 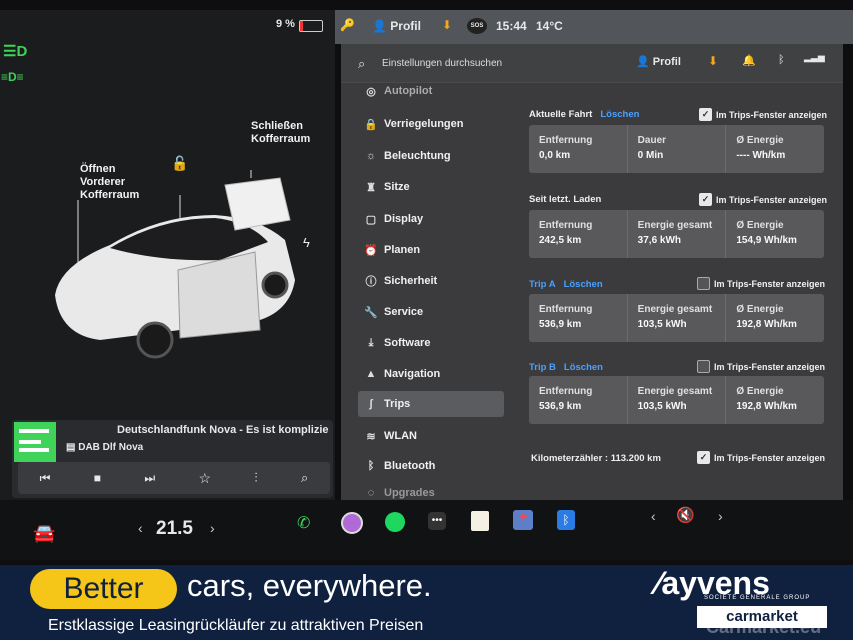 I want to click on temp-down-chevron-icon: ‹, so click(x=140, y=528).